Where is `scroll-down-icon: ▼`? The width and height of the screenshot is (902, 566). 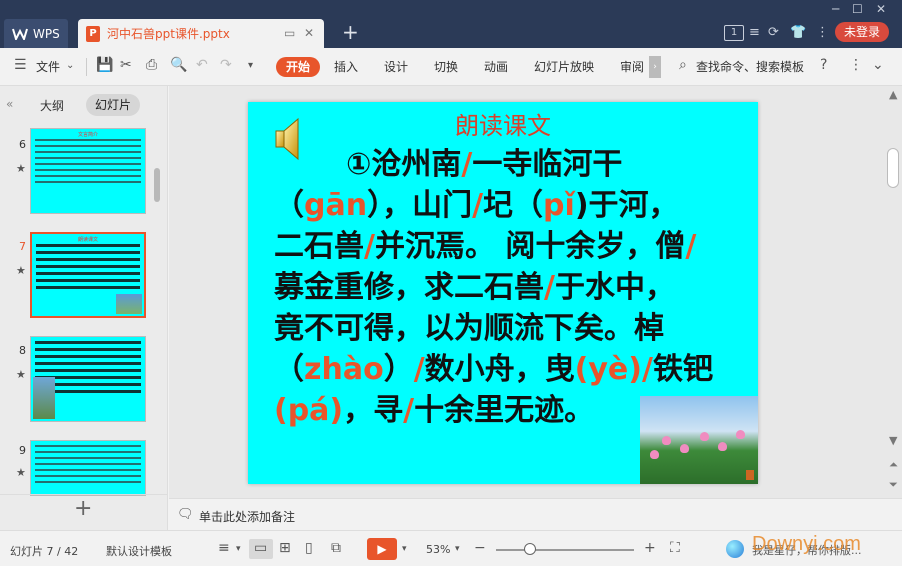 scroll-down-icon: ▼ is located at coordinates (893, 440).